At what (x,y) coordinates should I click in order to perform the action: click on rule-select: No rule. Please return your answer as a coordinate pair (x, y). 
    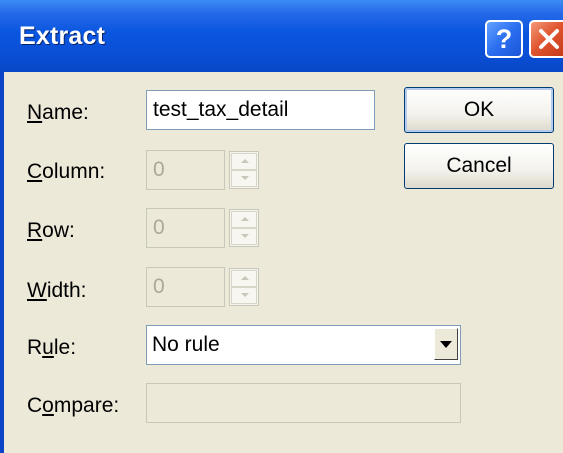
    Looking at the image, I should click on (303, 345).